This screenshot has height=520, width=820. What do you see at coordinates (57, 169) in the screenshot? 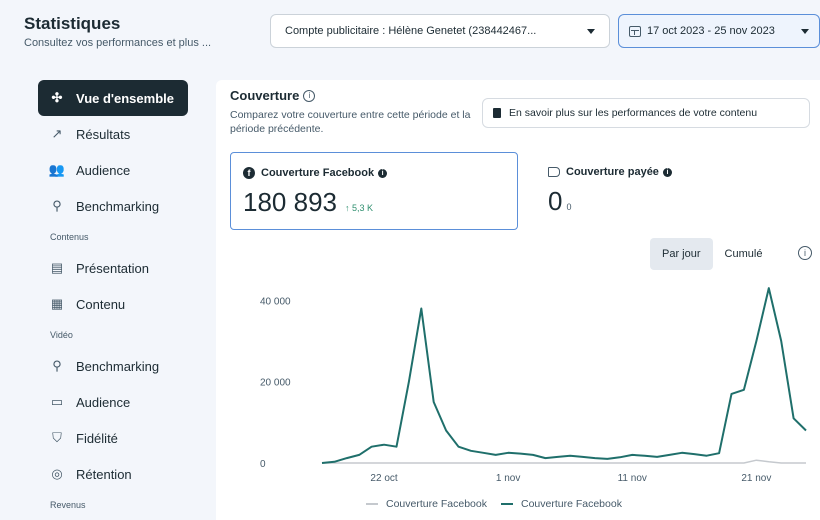
I see `audience-icon: 👥` at bounding box center [57, 169].